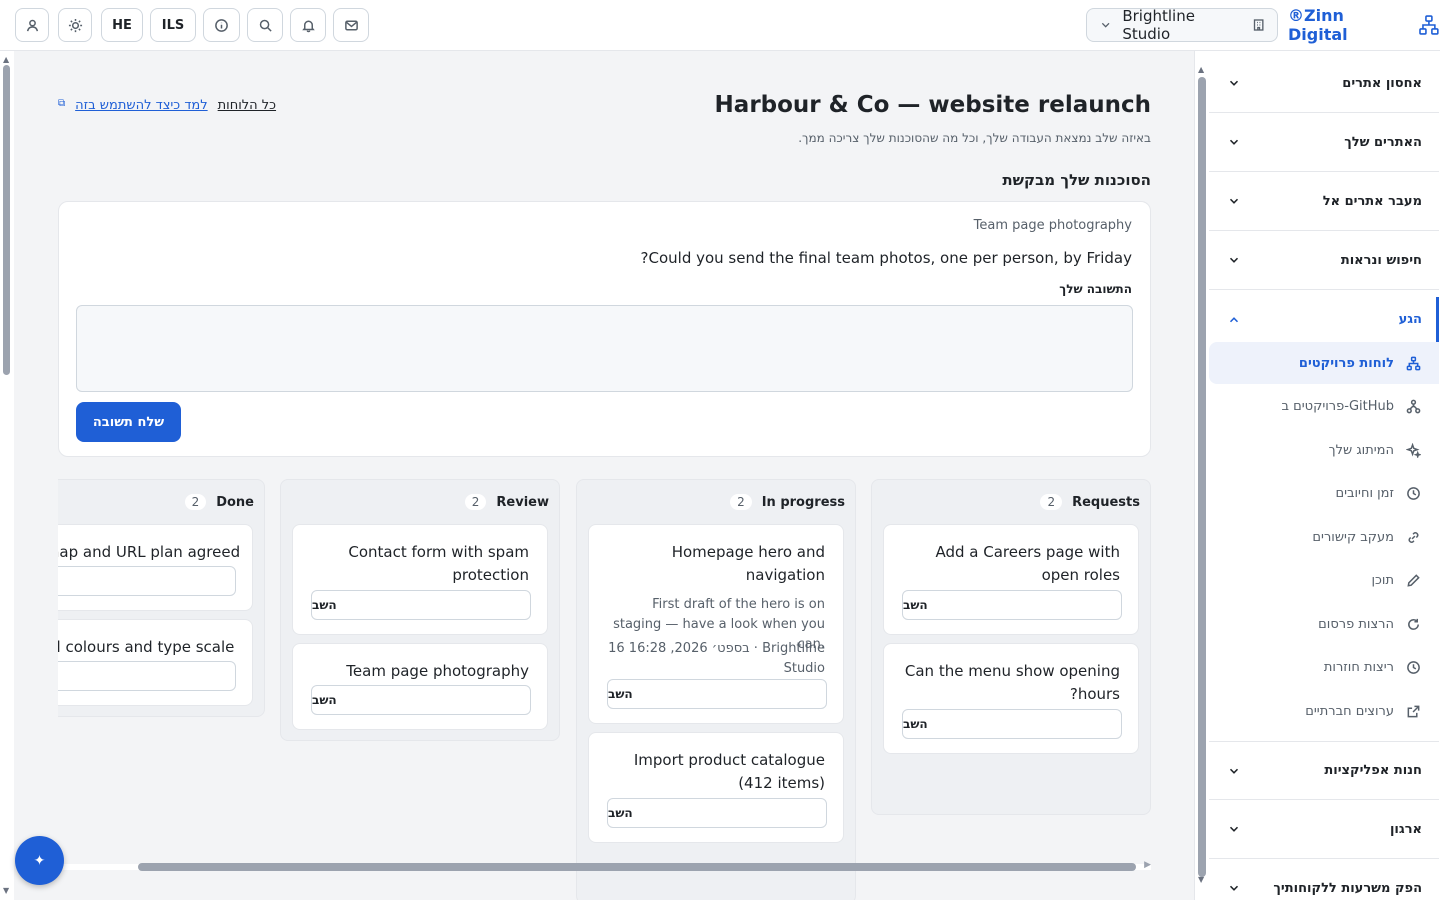 This screenshot has width=1440, height=900. I want to click on user-icon, so click(32, 25).